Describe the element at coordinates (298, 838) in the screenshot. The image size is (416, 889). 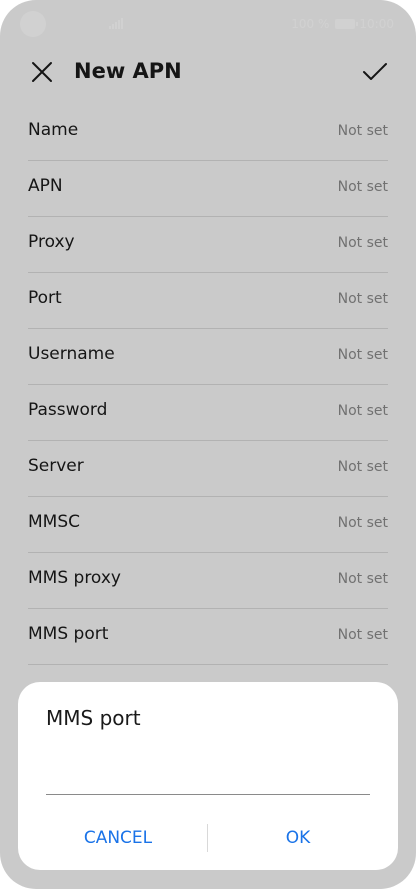
I see `ok-button: OK` at that location.